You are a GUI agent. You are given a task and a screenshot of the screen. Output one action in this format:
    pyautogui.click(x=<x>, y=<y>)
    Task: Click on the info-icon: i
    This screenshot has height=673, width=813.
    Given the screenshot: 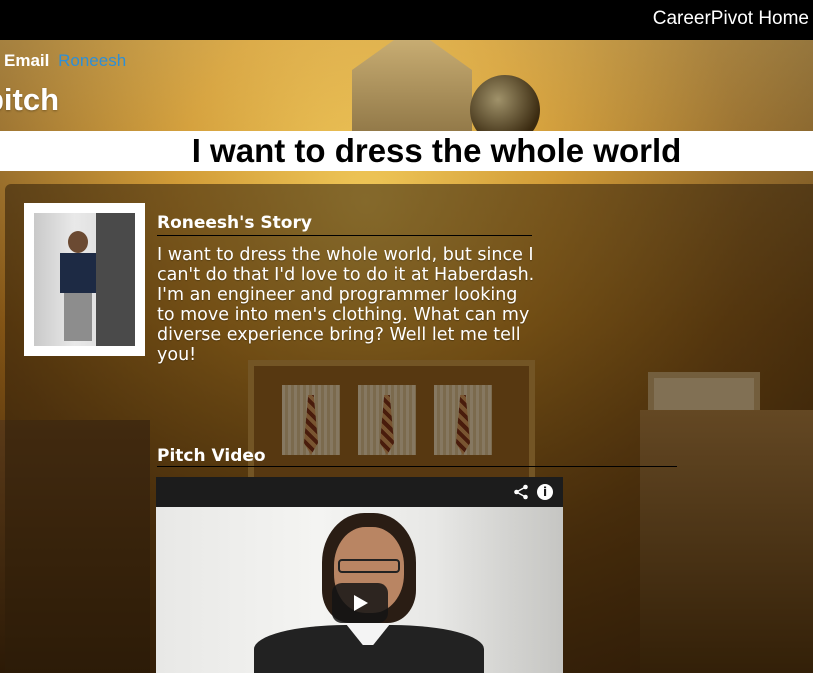 What is the action you would take?
    pyautogui.click(x=545, y=492)
    